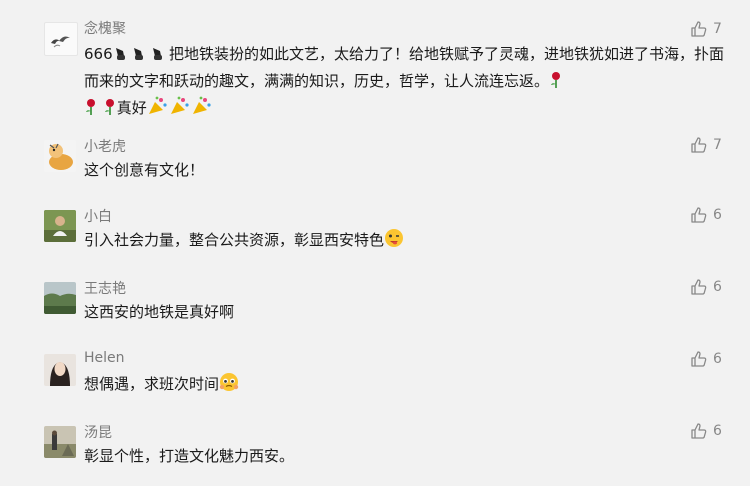  What do you see at coordinates (105, 289) in the screenshot?
I see `commenter-name: 王志艳` at bounding box center [105, 289].